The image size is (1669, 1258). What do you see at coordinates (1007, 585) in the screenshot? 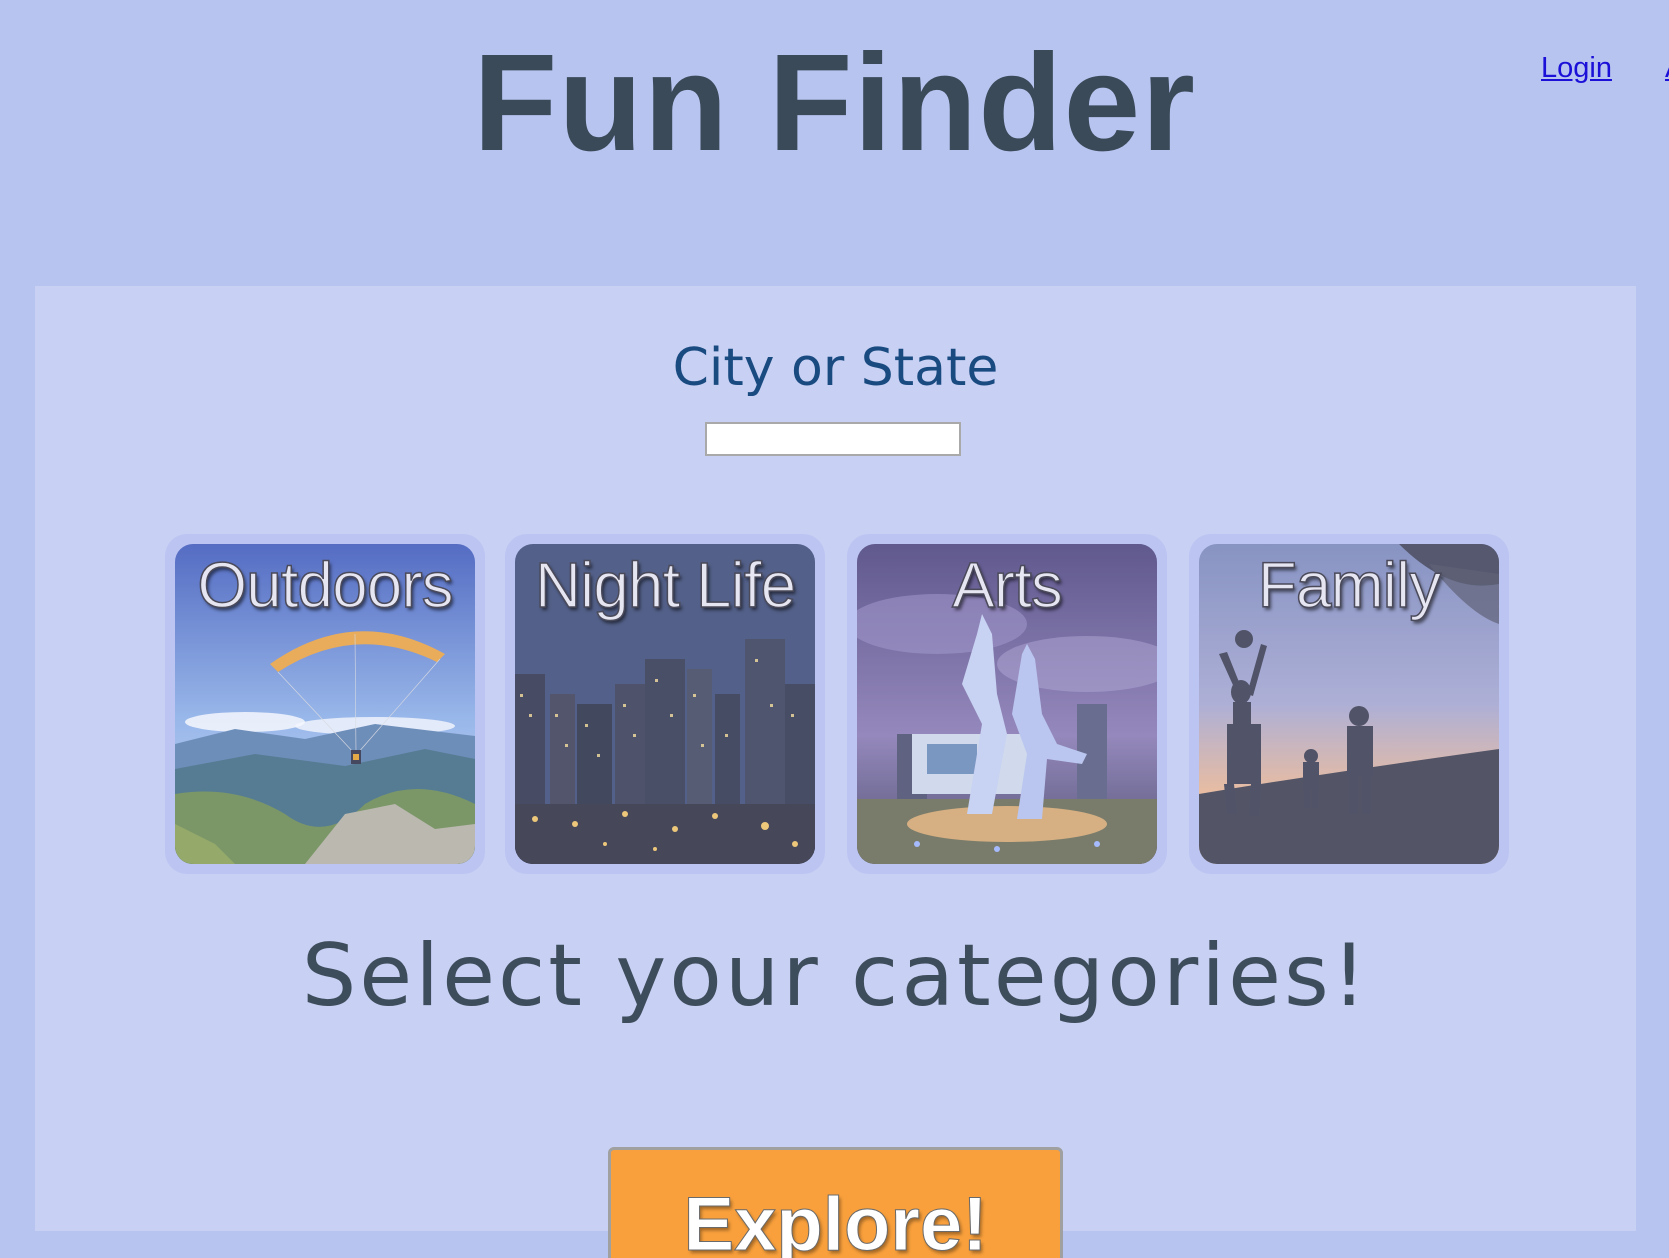
I see `category-label: Arts` at bounding box center [1007, 585].